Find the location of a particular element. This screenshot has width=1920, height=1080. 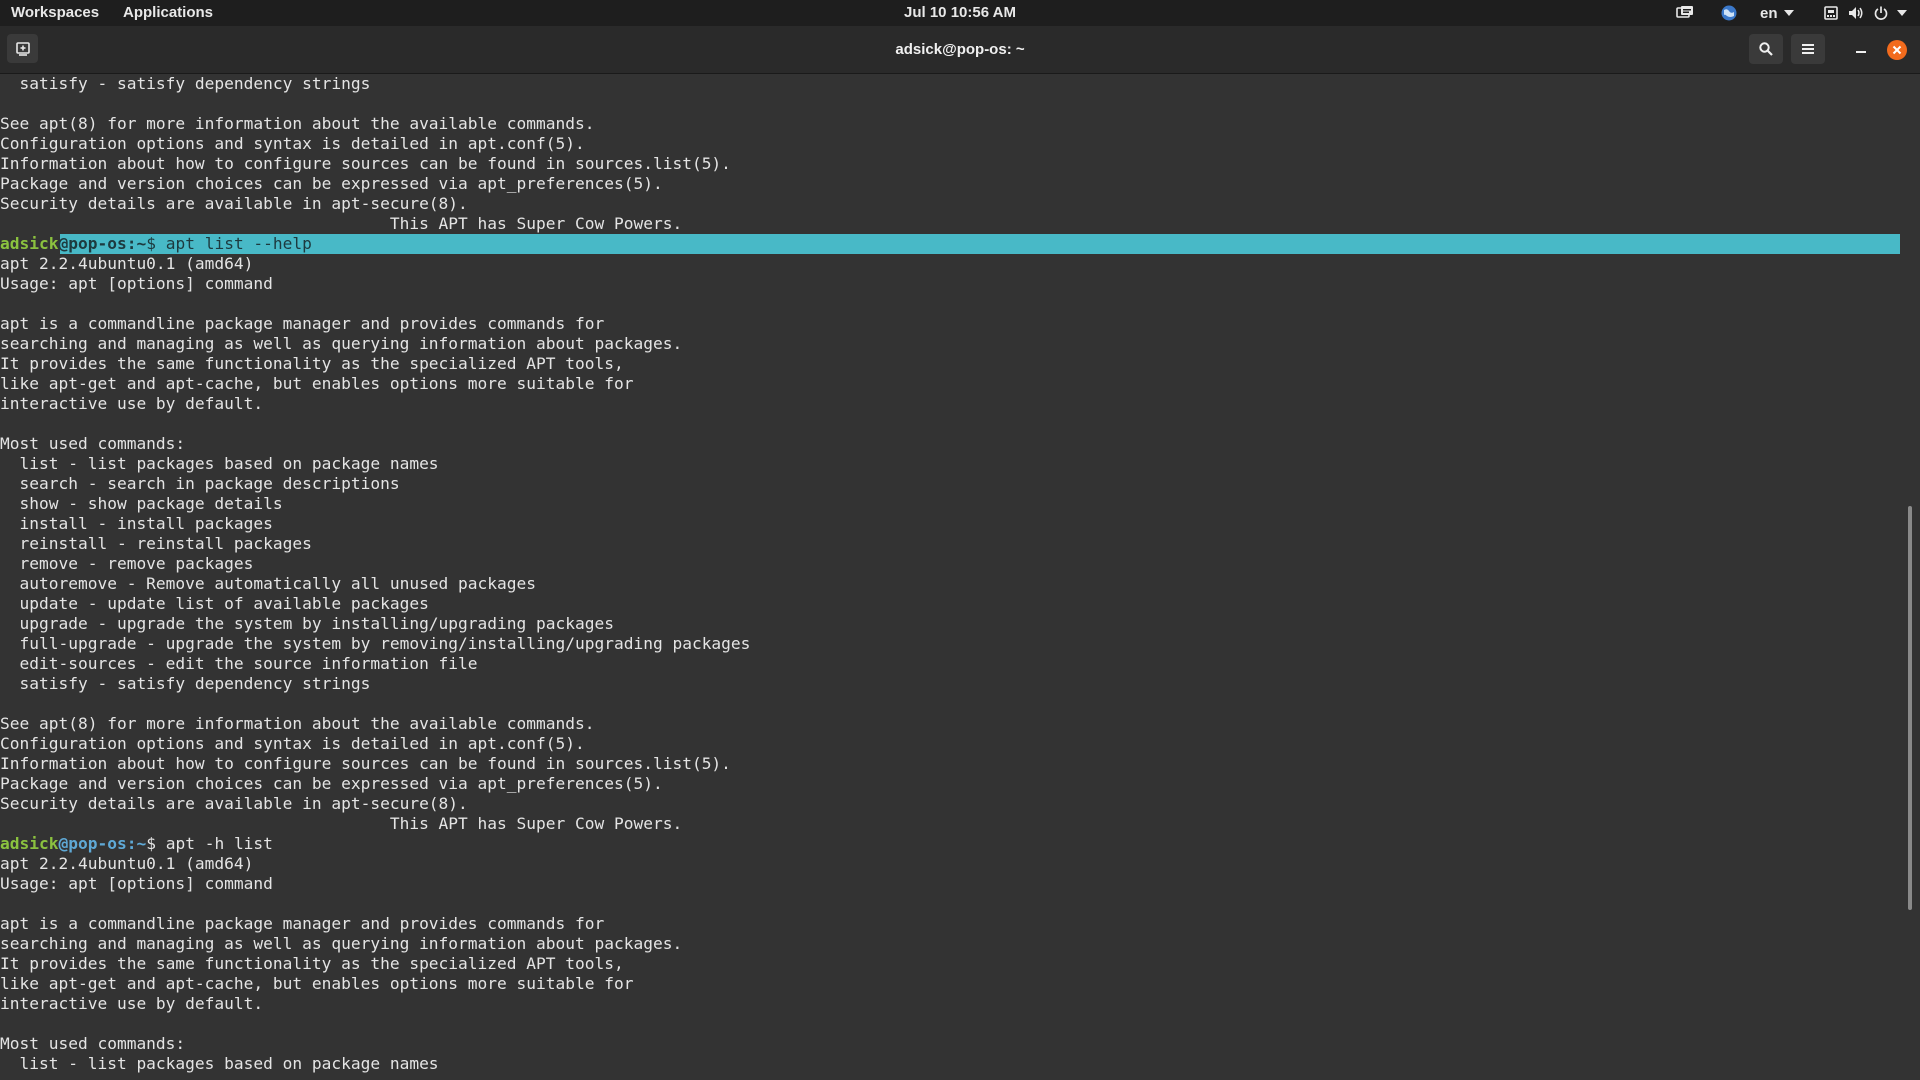

hamburger-menu-icon is located at coordinates (1808, 49).